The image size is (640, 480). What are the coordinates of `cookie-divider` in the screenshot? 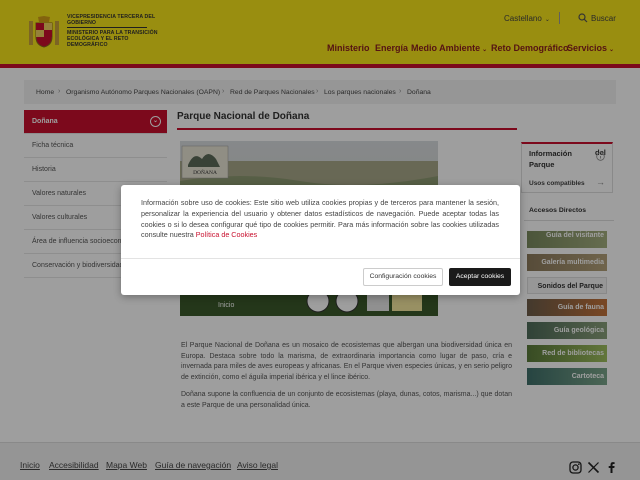 It's located at (320, 258).